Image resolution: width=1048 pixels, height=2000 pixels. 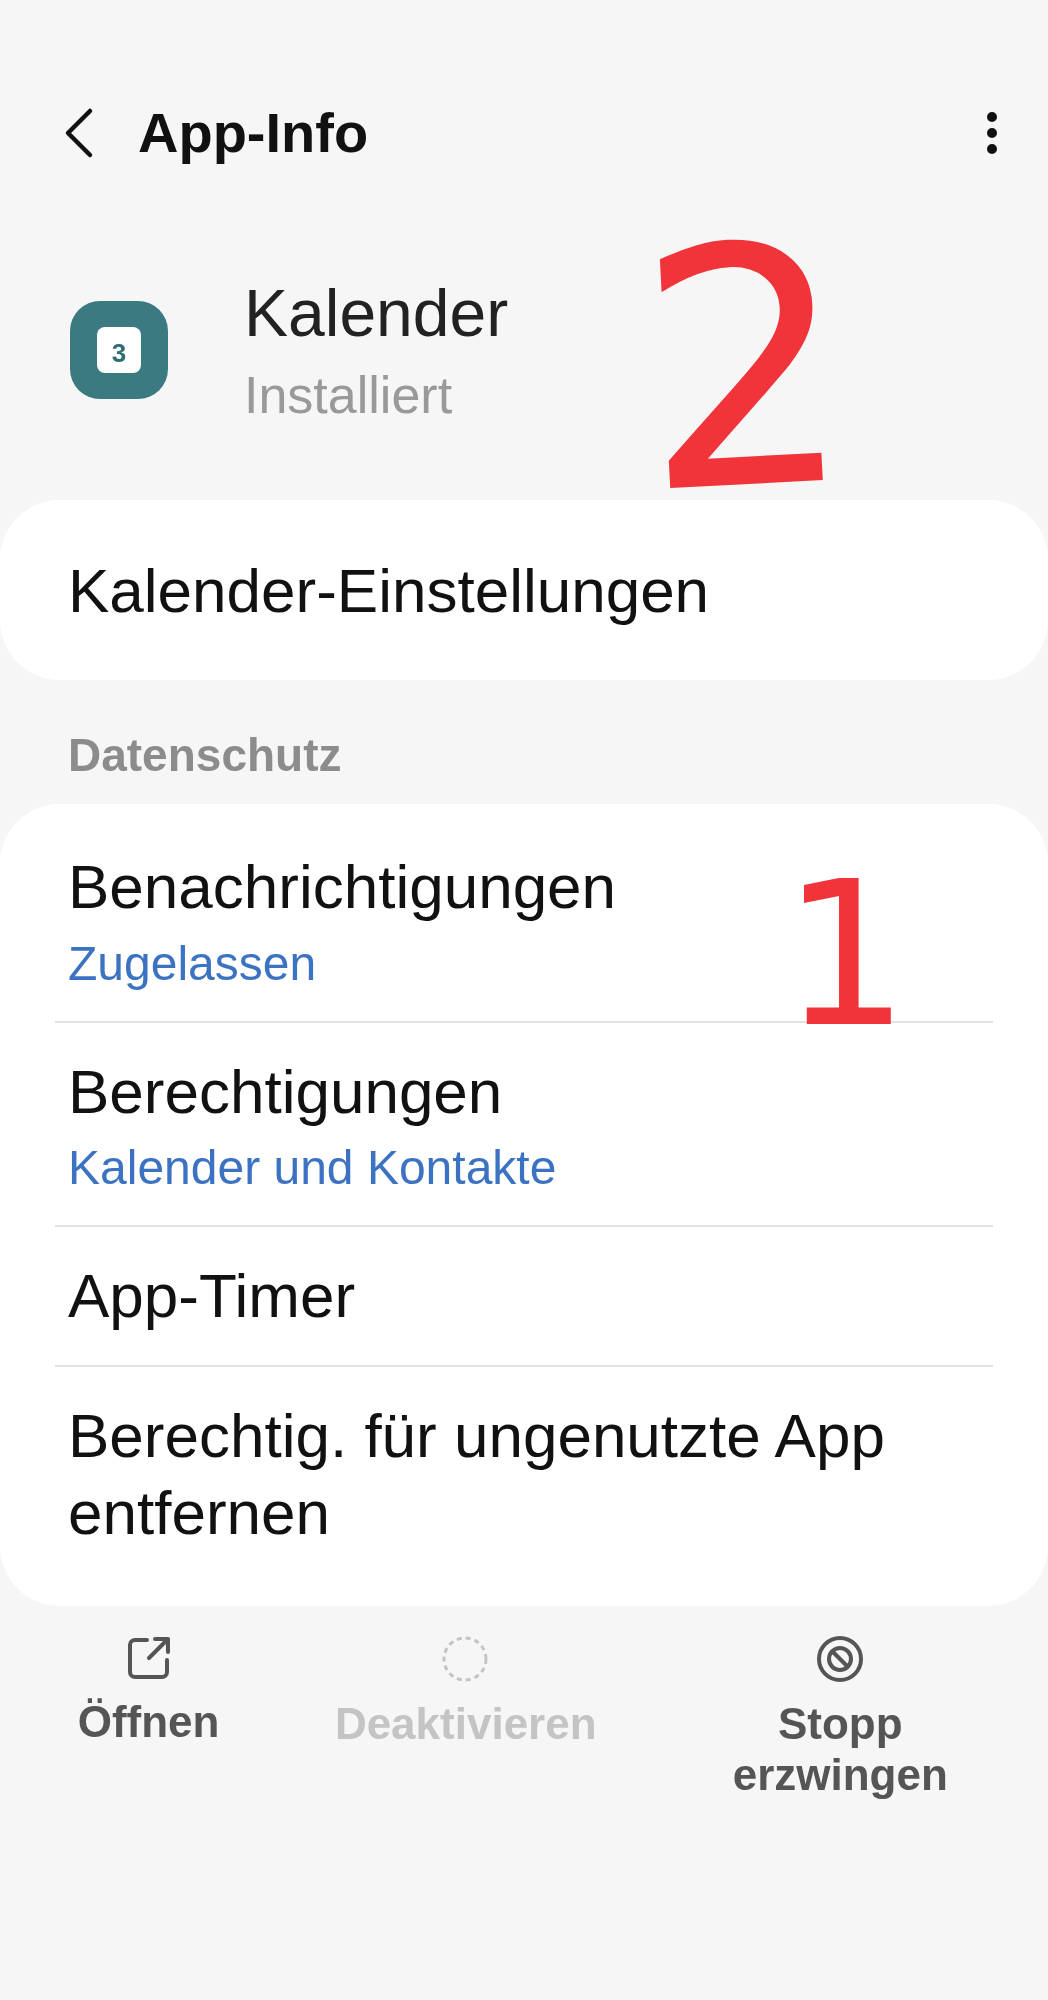 I want to click on install-status: Installiert, so click(x=349, y=395).